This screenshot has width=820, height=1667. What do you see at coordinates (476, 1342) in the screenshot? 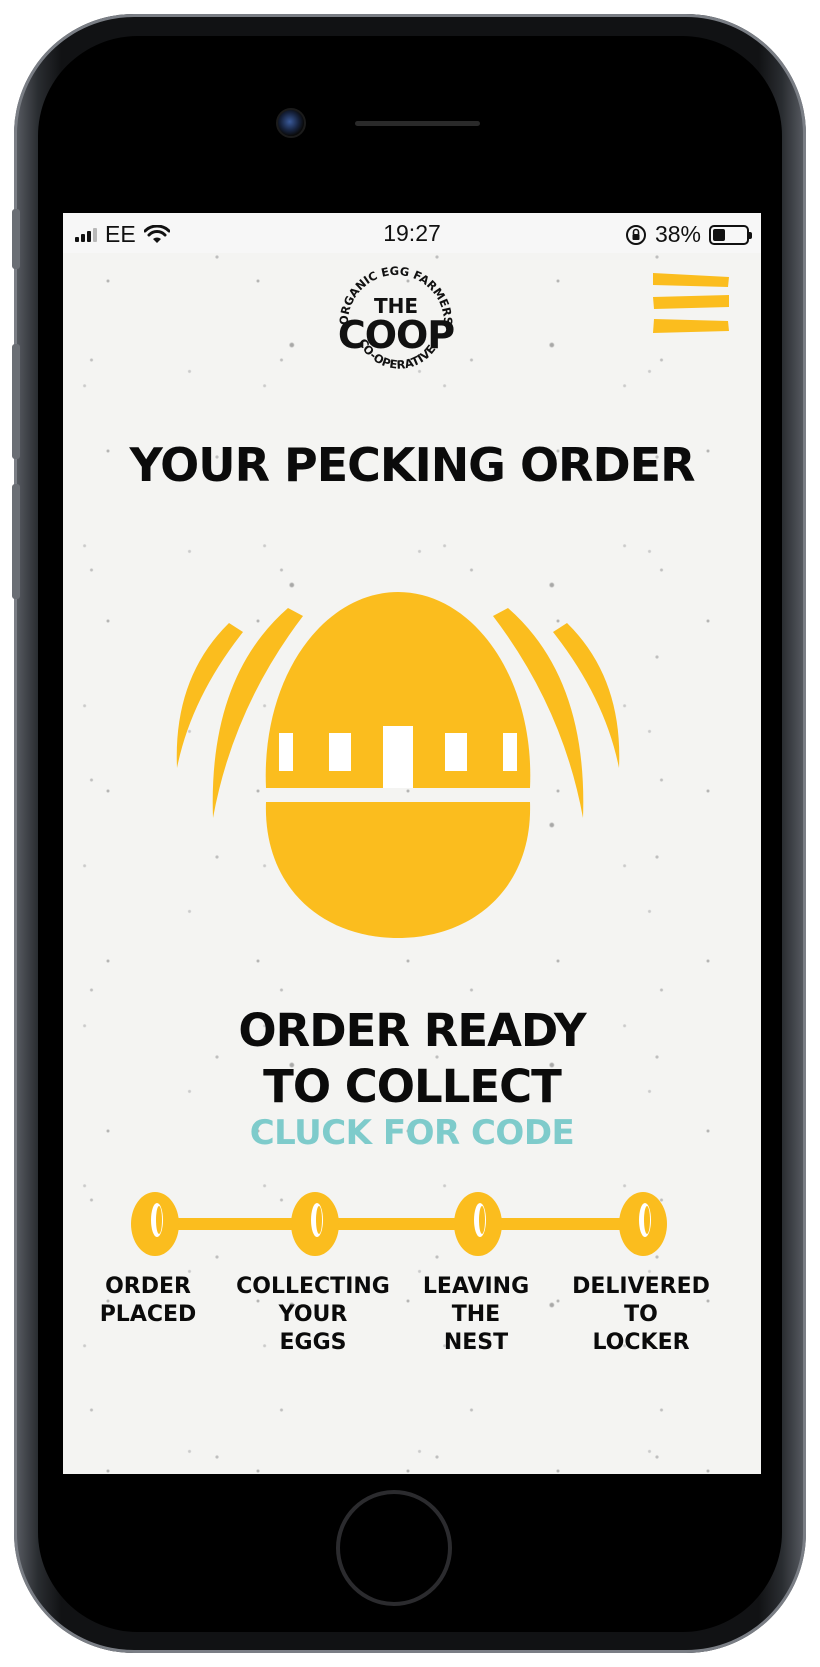
I see `step-label-line: NEST` at bounding box center [476, 1342].